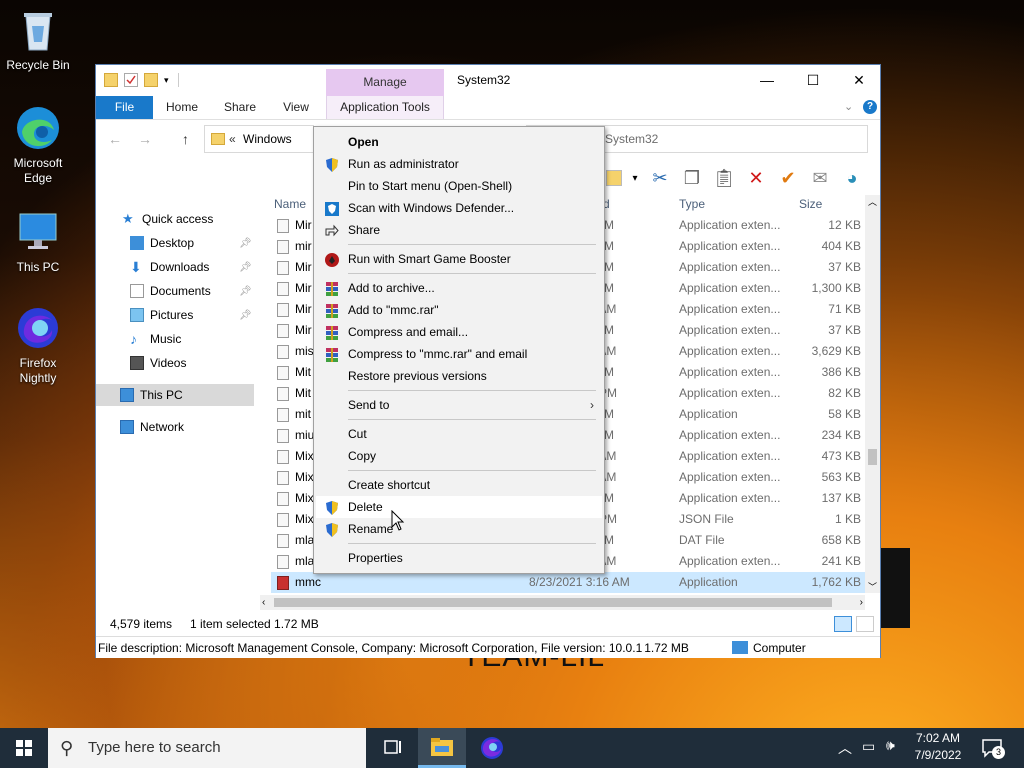 The image size is (1024, 768). I want to click on desktop-icon-edge: Microsoft Edge, so click(38, 145).